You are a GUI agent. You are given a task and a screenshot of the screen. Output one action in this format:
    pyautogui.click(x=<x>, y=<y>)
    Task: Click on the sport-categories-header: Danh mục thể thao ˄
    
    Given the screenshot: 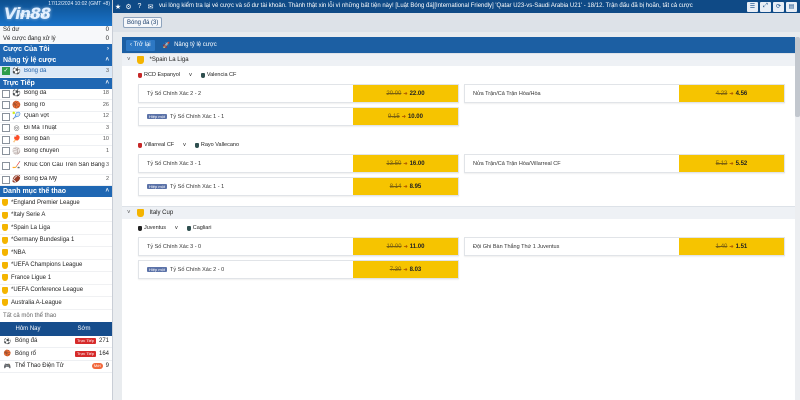 What is the action you would take?
    pyautogui.click(x=56, y=191)
    